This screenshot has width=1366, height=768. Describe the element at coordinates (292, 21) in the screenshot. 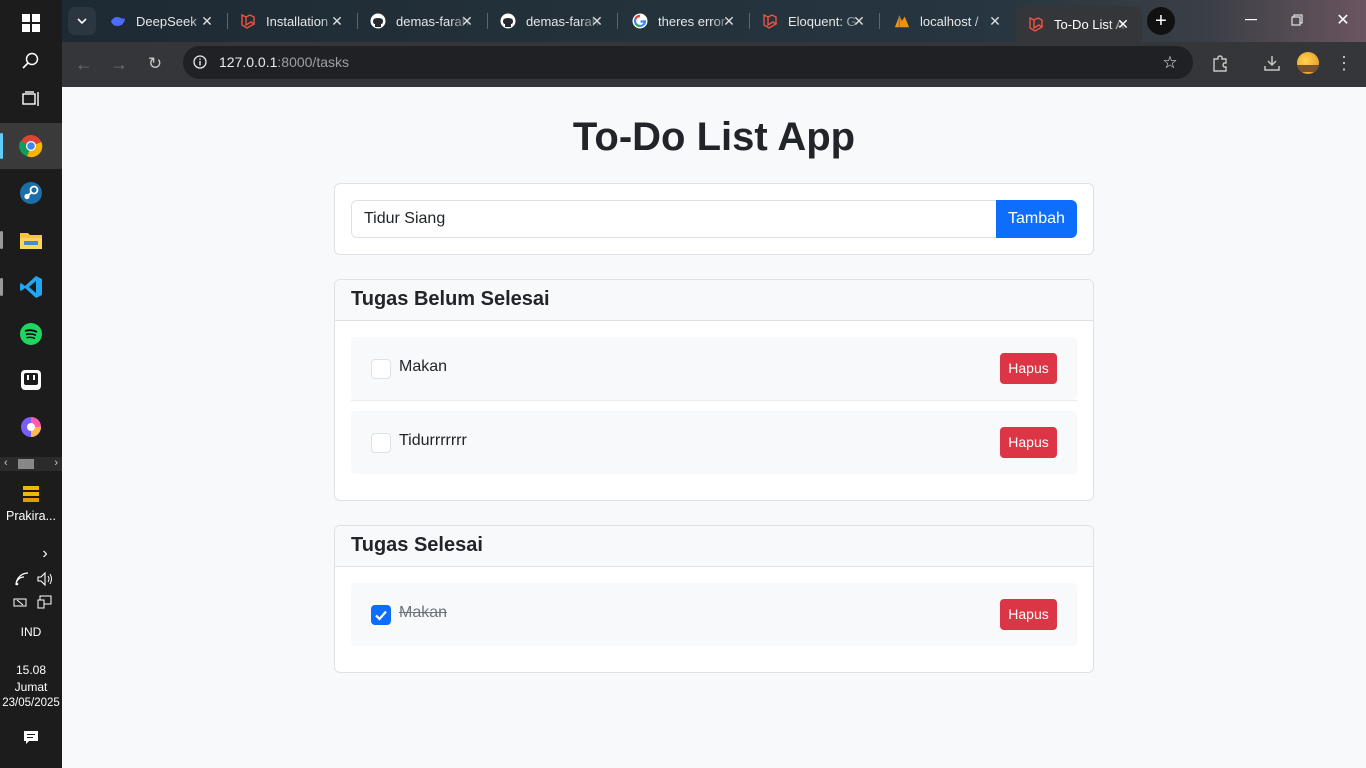

I see `tab-installation: Installation ✕` at that location.